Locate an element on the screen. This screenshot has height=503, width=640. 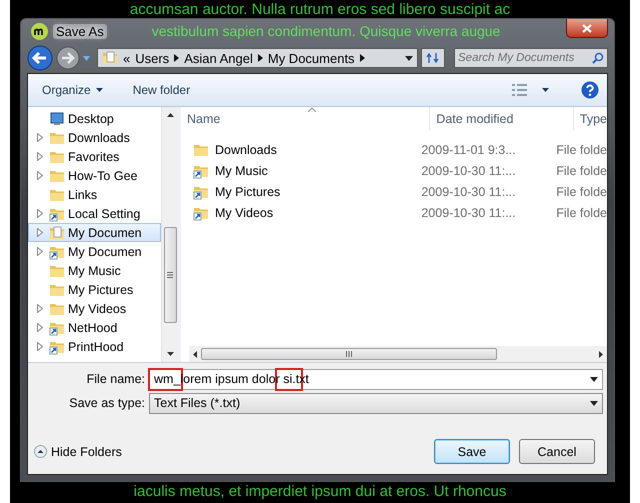
folder-tree-item: Links is located at coordinates (94, 194).